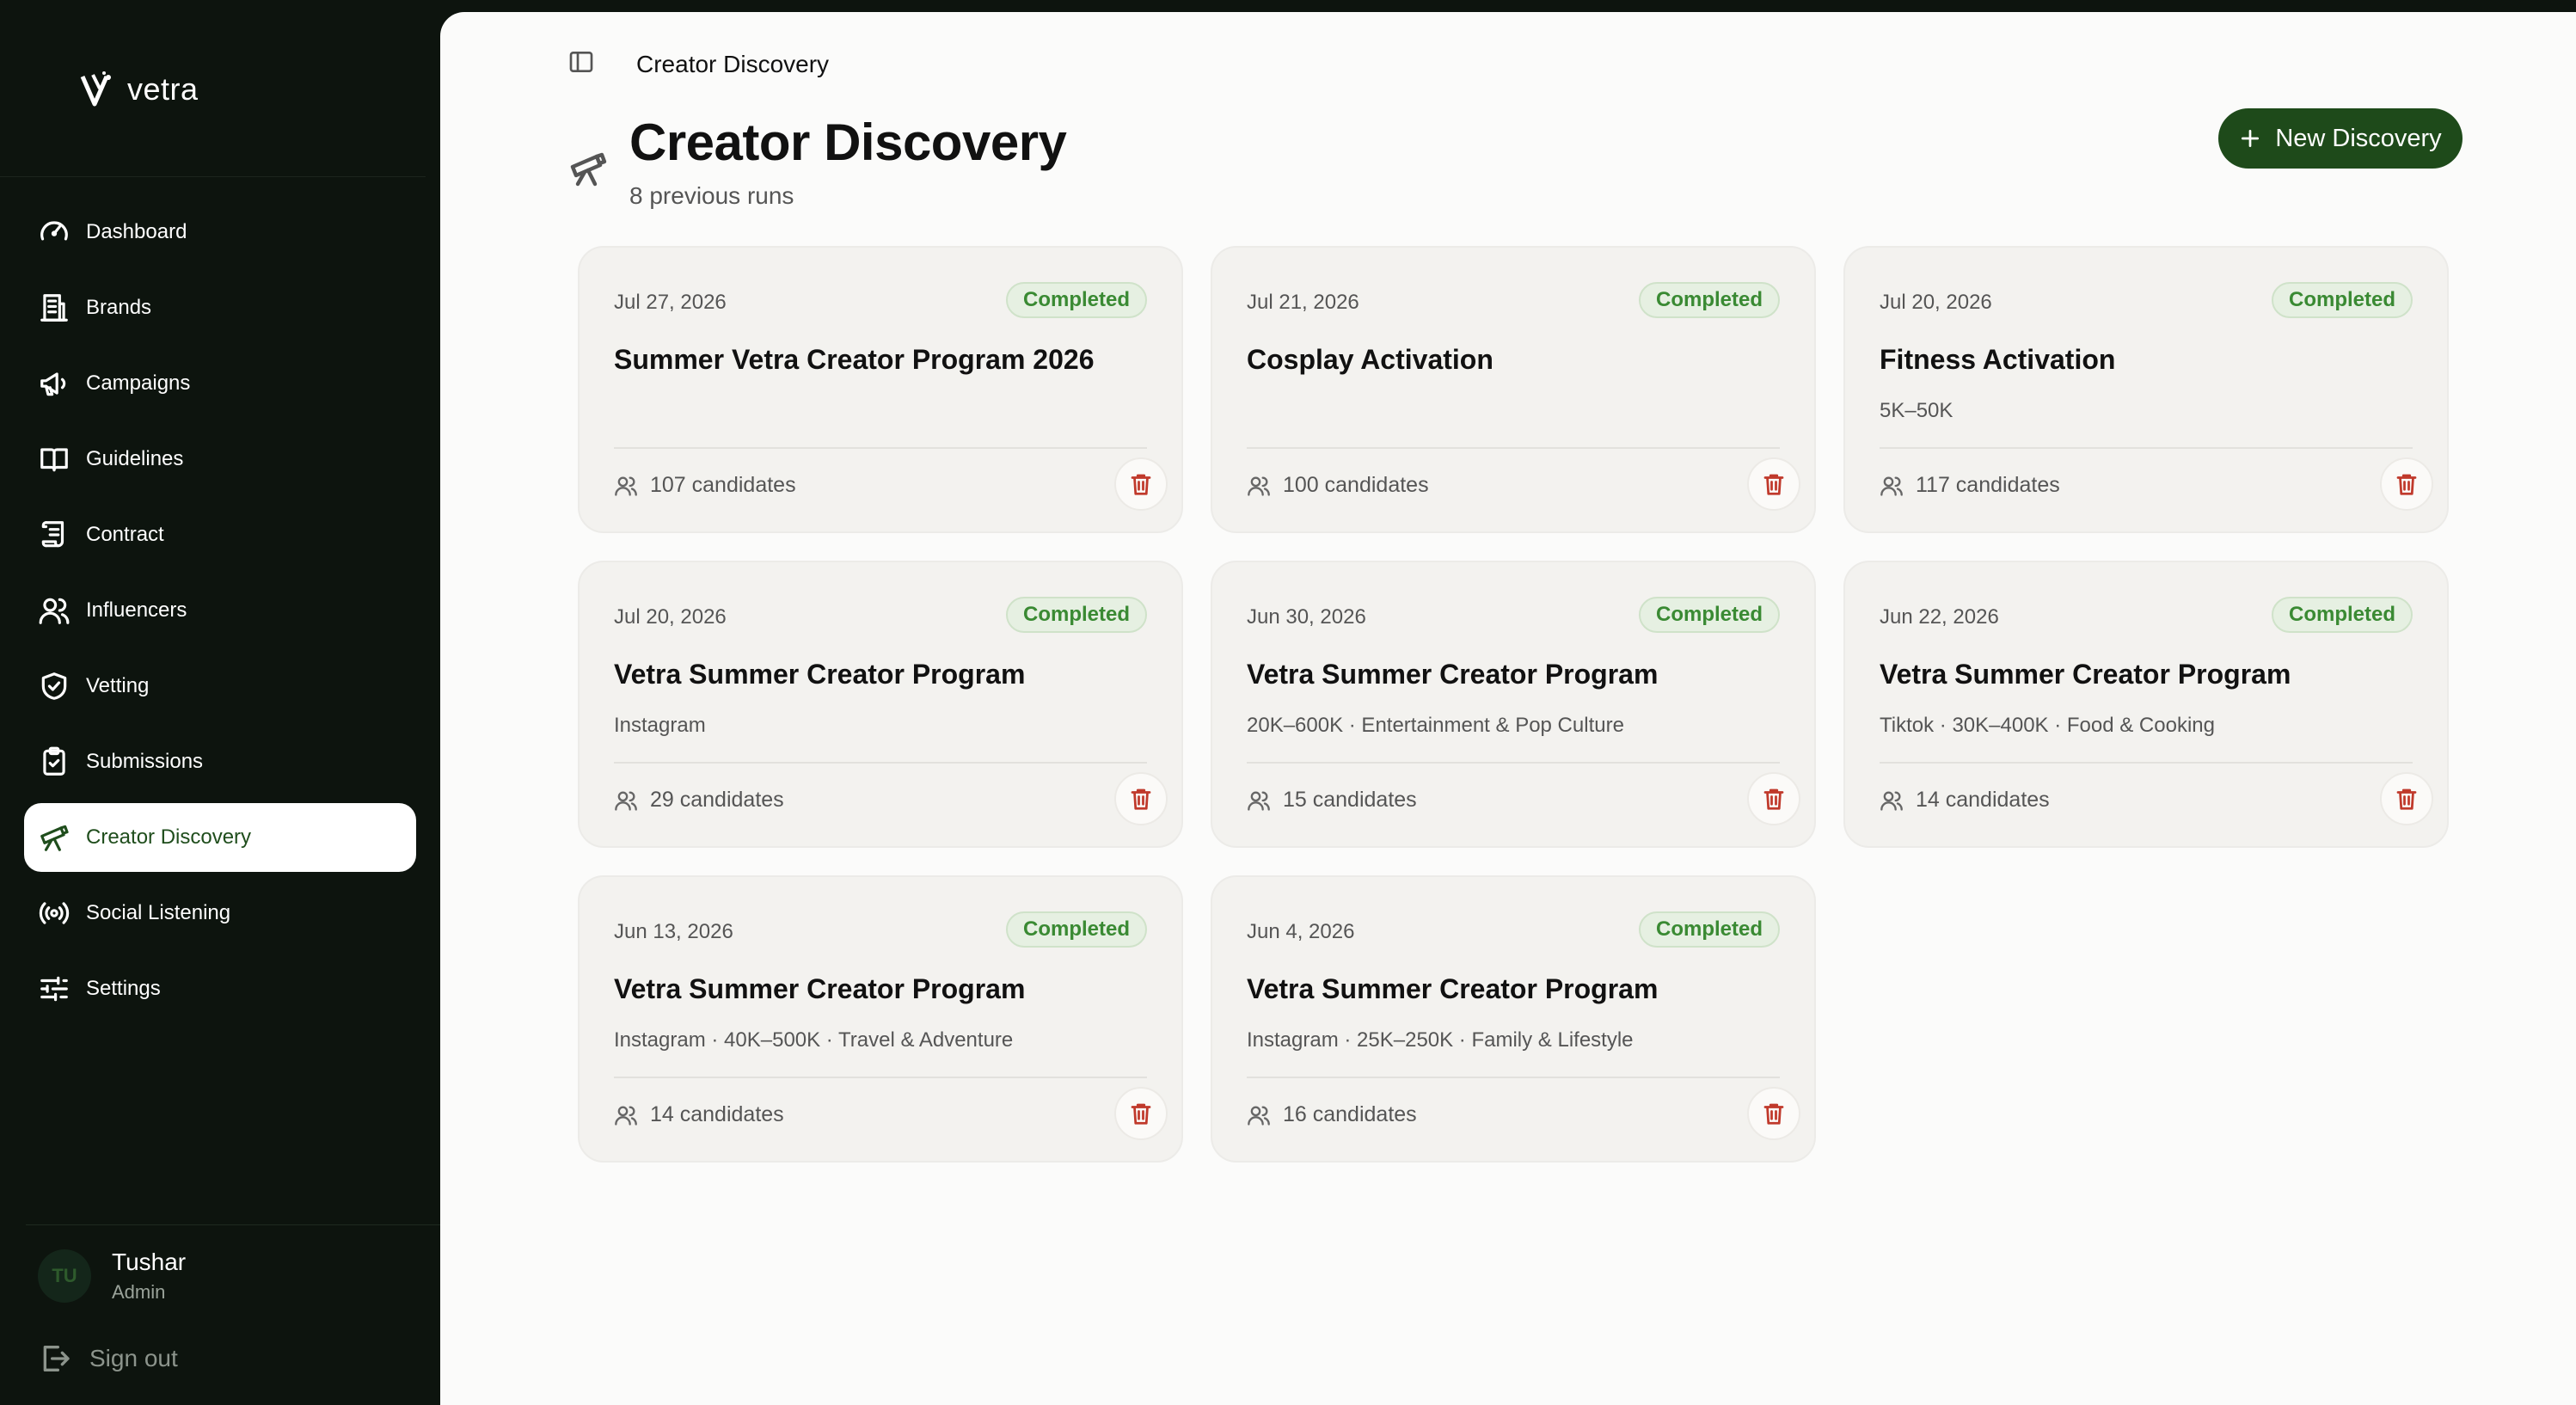 The height and width of the screenshot is (1405, 2576). I want to click on run-date: Jun 4, 2026, so click(1301, 932).